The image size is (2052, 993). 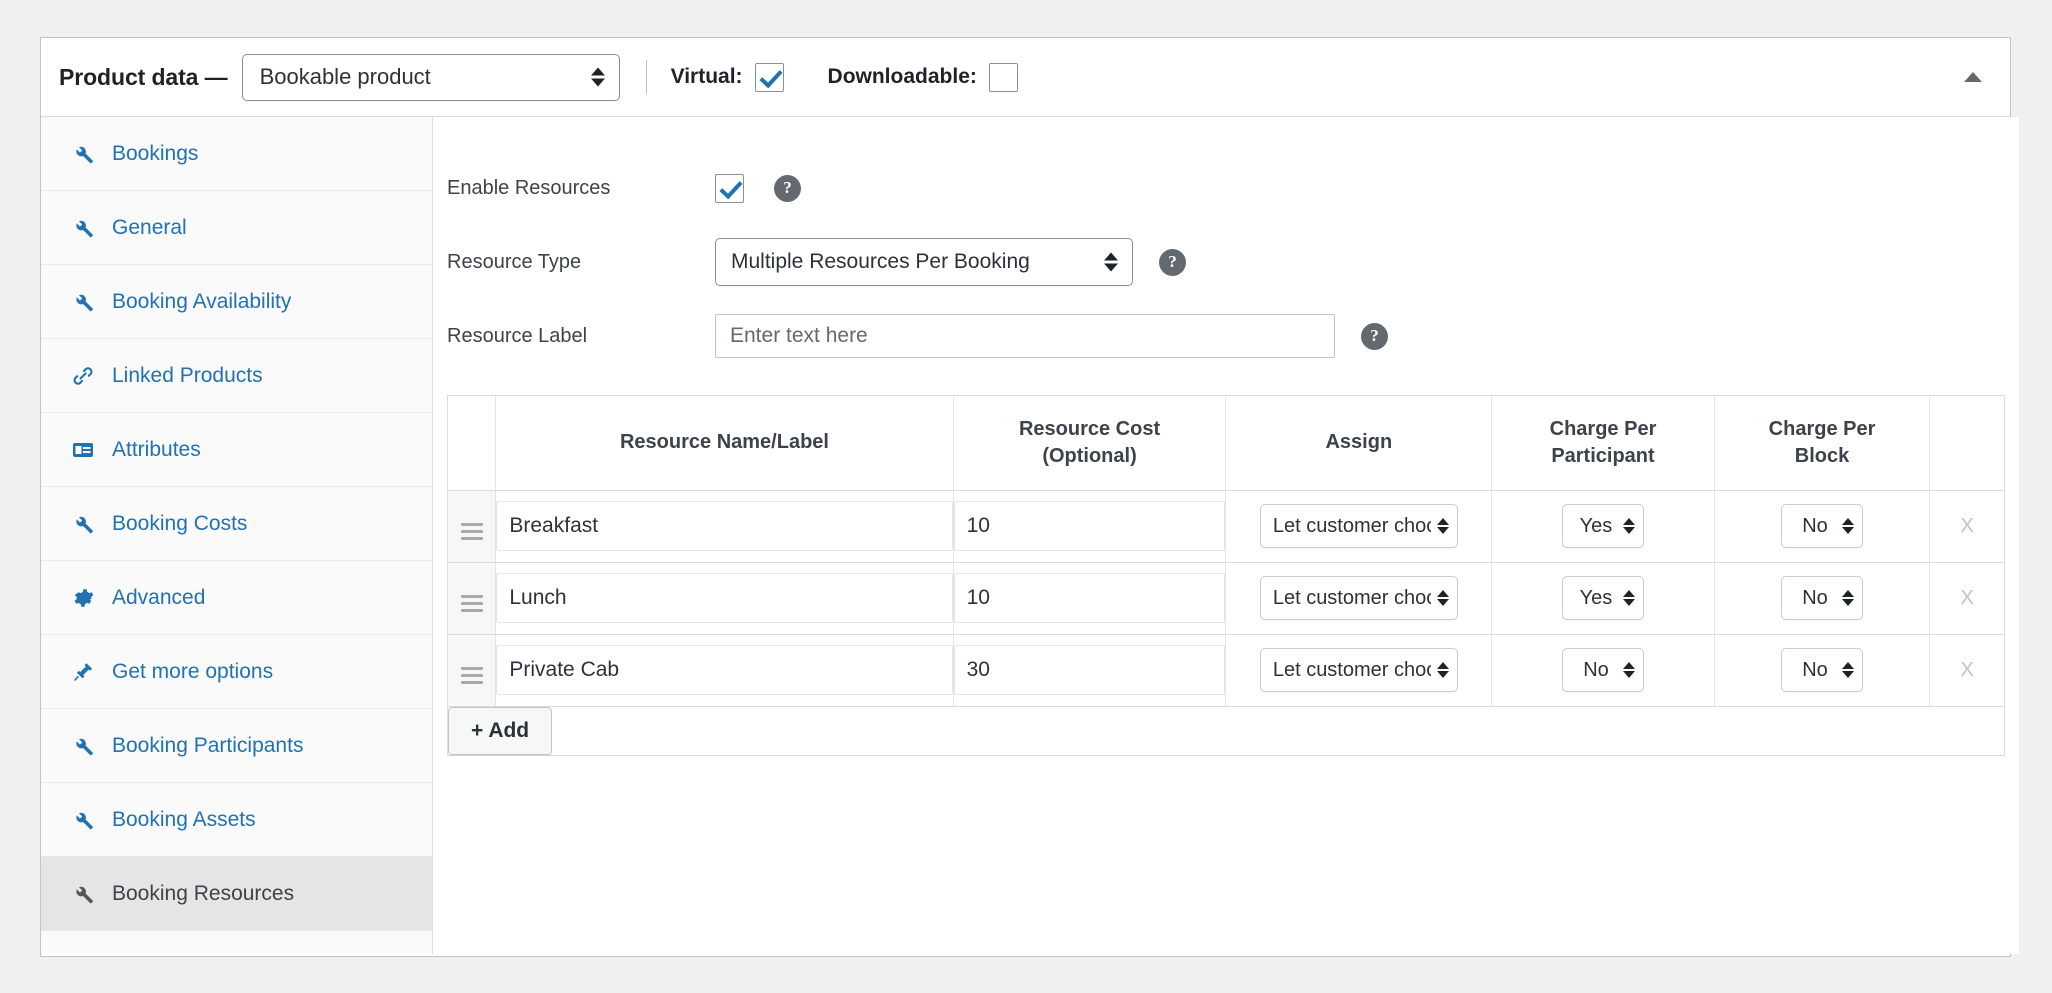 What do you see at coordinates (155, 153) in the screenshot?
I see `sidebar-item-label: Bookings` at bounding box center [155, 153].